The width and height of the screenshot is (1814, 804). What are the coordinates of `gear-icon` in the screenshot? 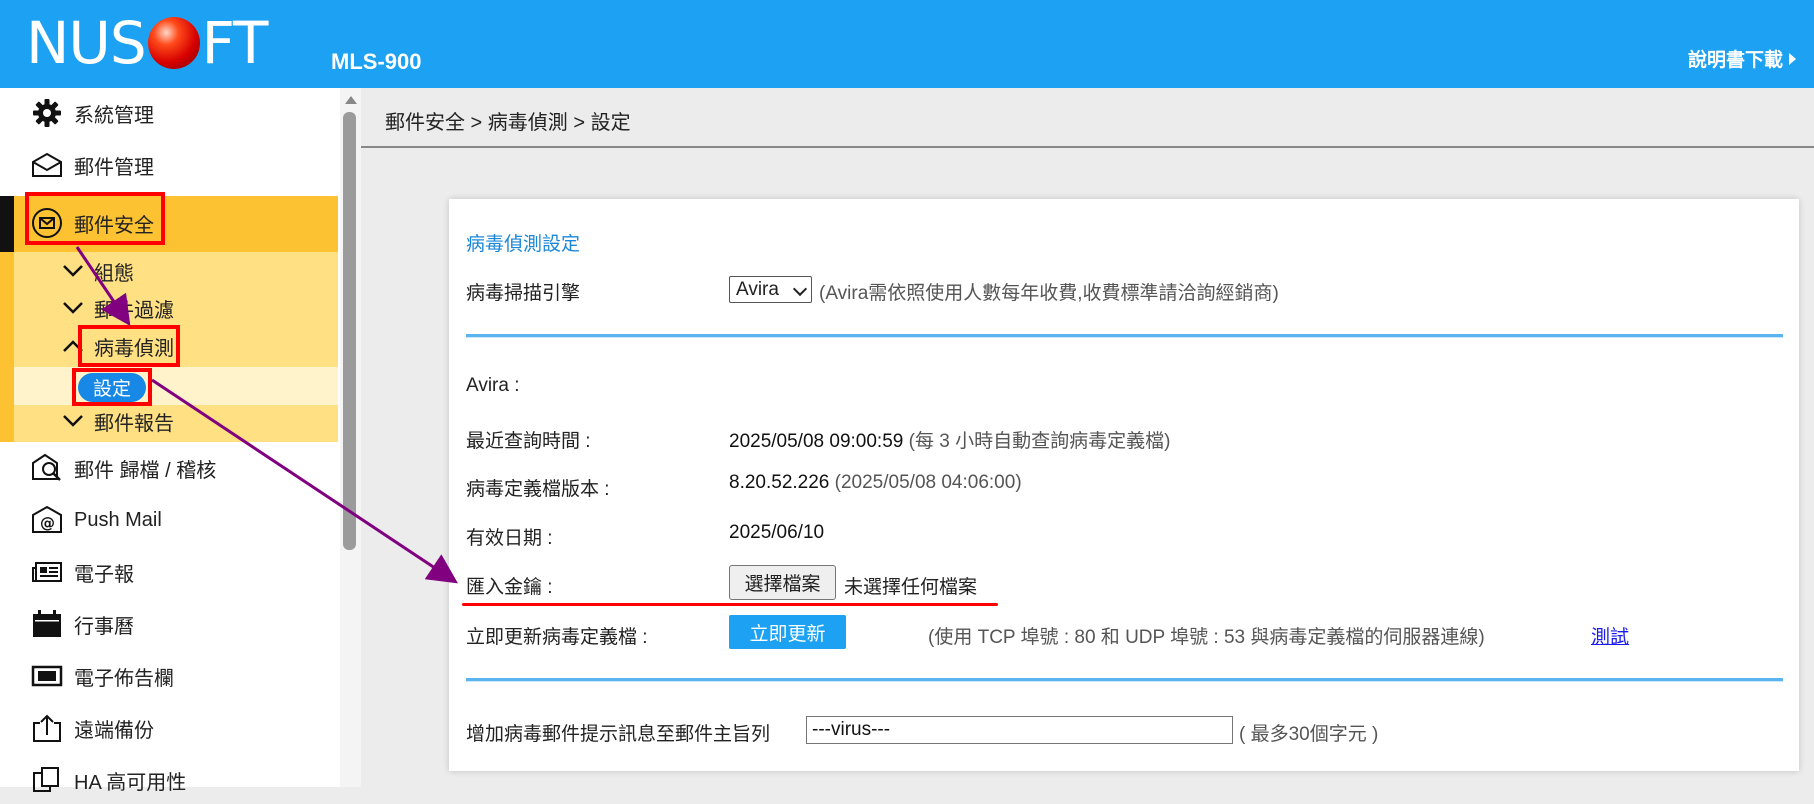 It's located at (47, 113).